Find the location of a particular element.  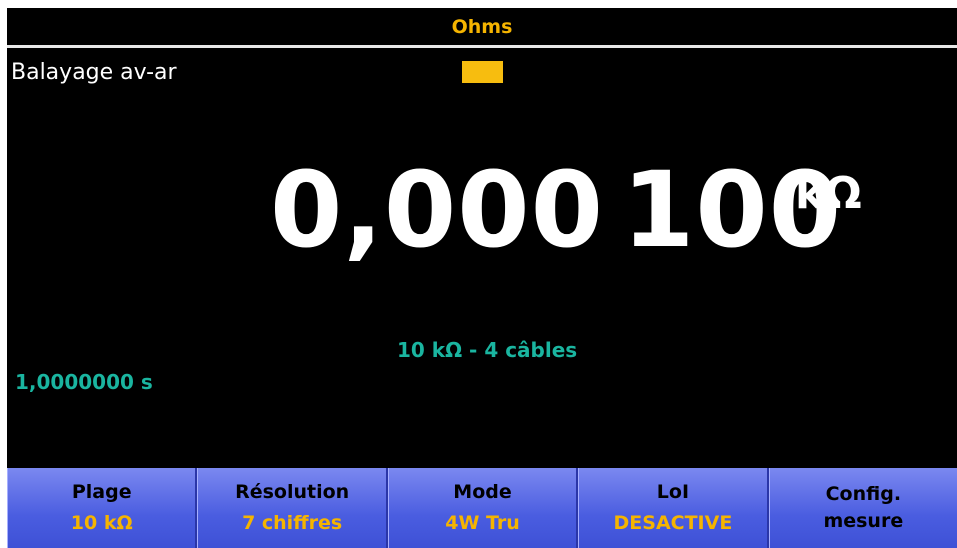

title-divider is located at coordinates (482, 46).